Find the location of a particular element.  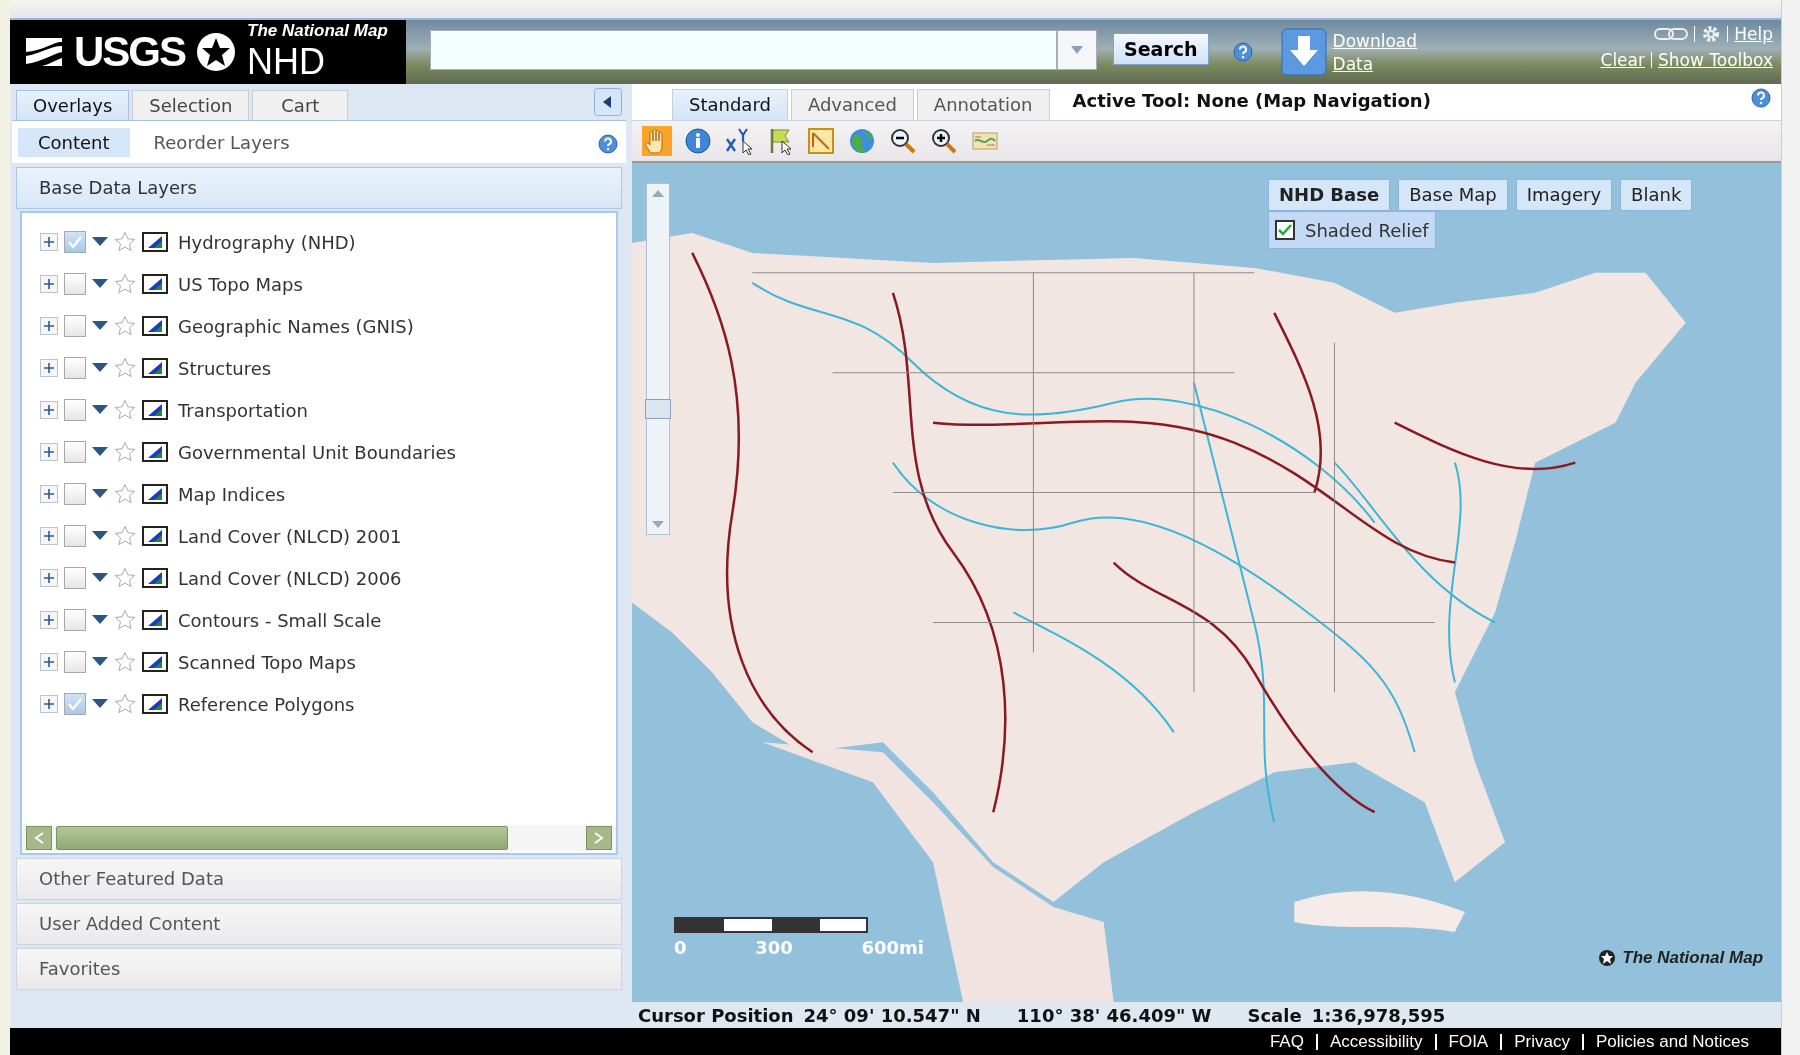

zoom-out-icon is located at coordinates (903, 141).